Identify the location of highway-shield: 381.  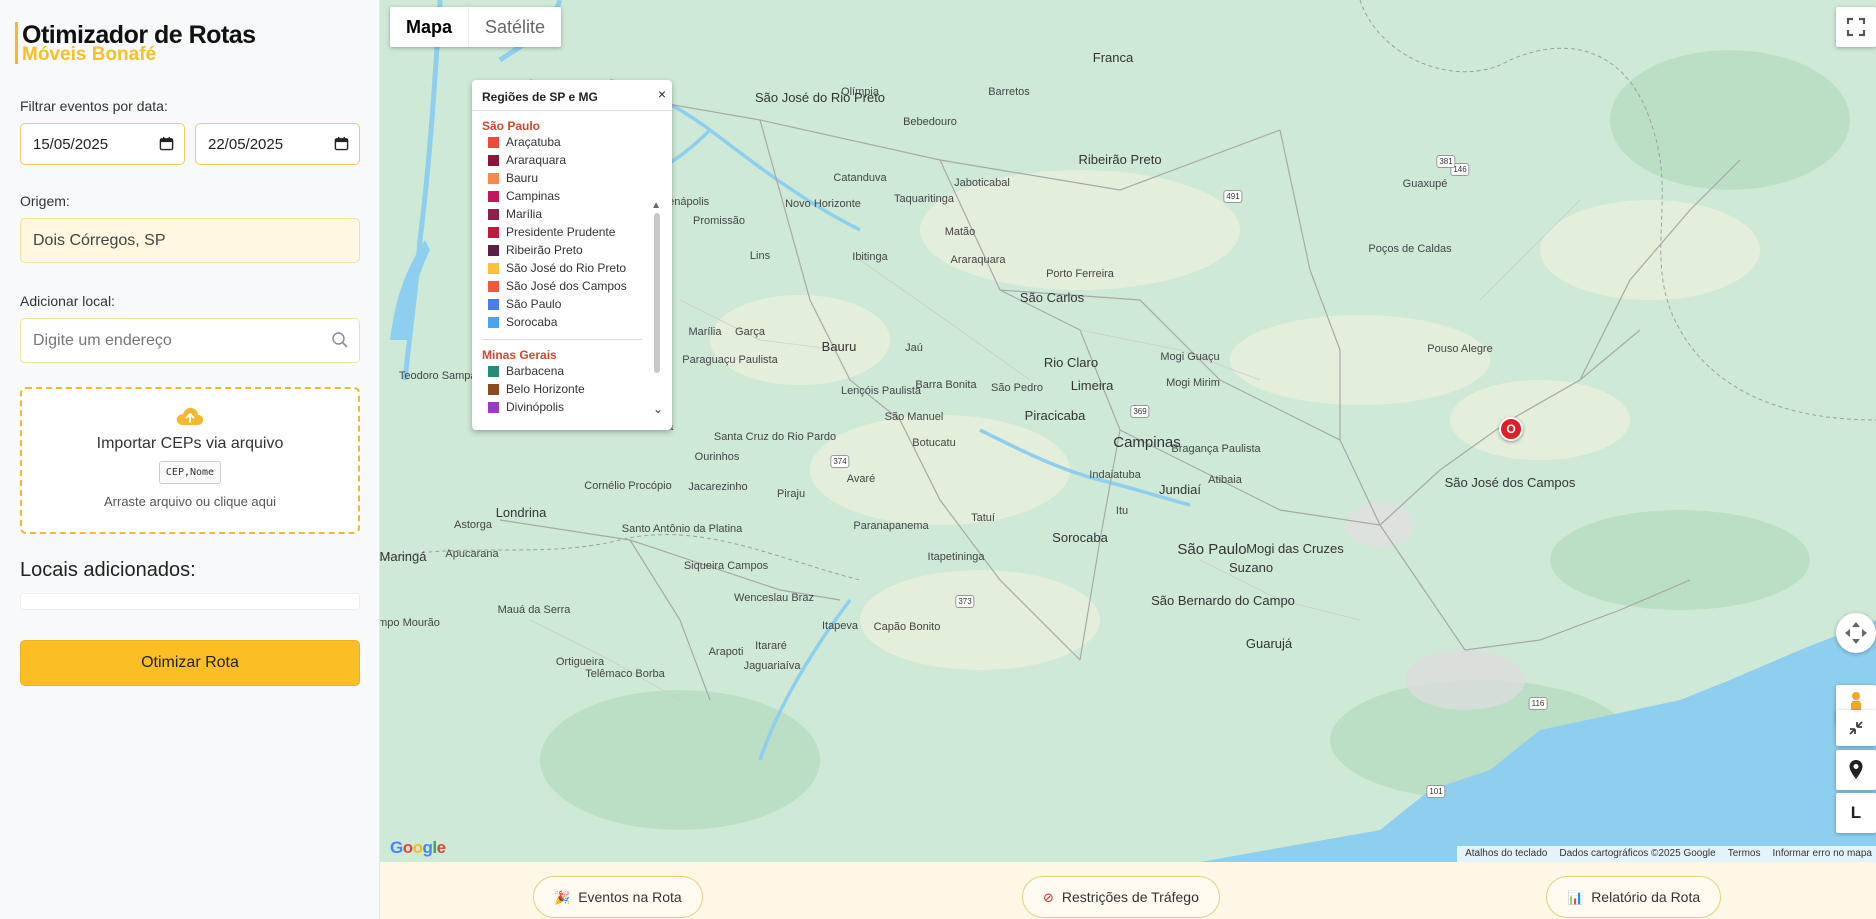
(1446, 161).